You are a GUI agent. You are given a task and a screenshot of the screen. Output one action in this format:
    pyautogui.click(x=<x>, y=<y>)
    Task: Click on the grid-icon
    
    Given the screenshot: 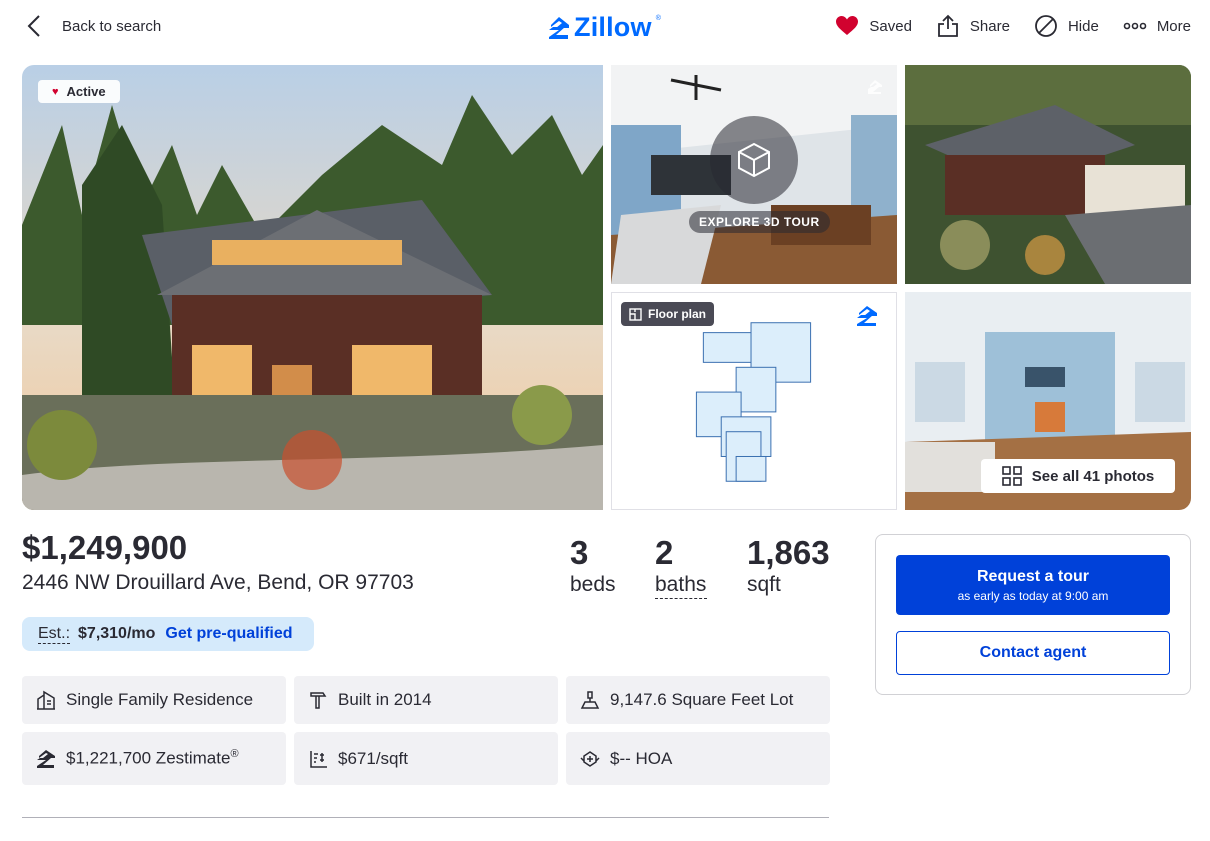 What is the action you would take?
    pyautogui.click(x=1011, y=476)
    